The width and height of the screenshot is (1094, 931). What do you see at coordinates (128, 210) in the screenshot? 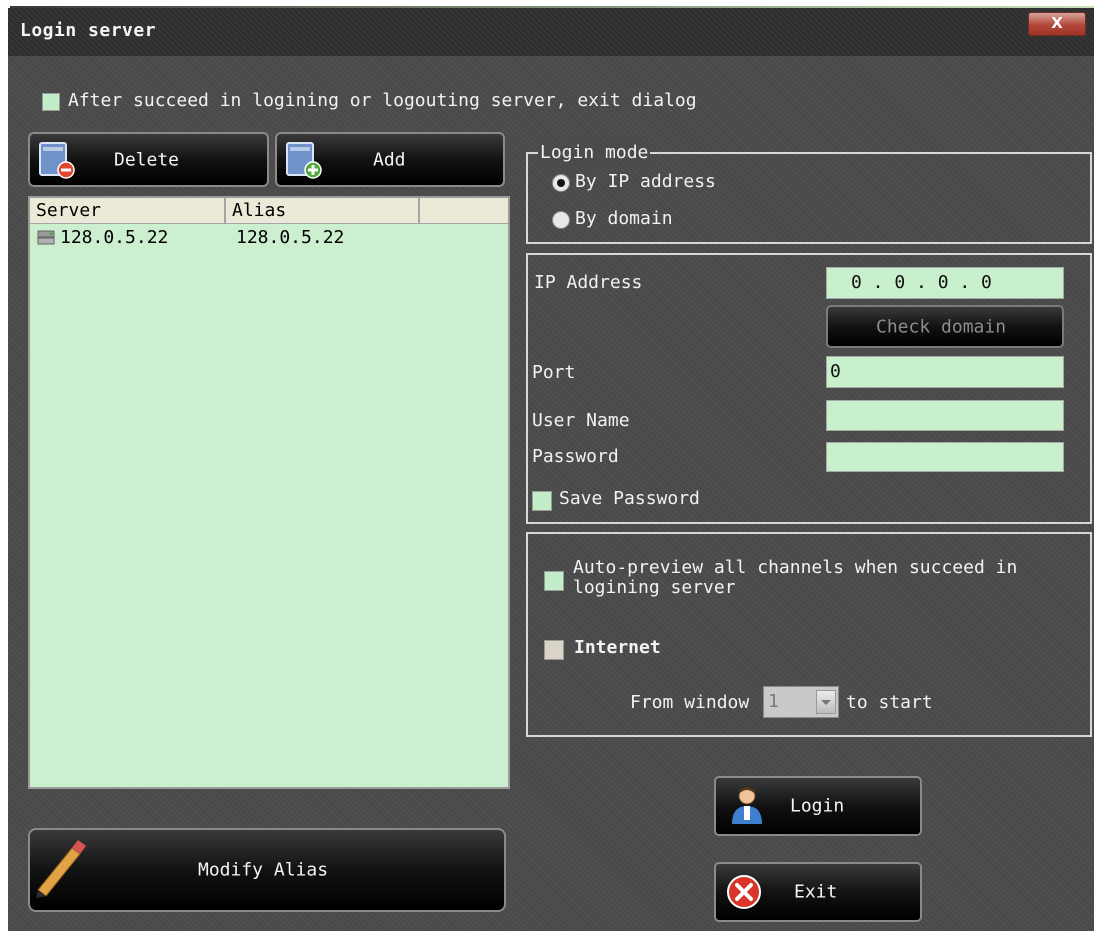
I see `column-header-server: Server` at bounding box center [128, 210].